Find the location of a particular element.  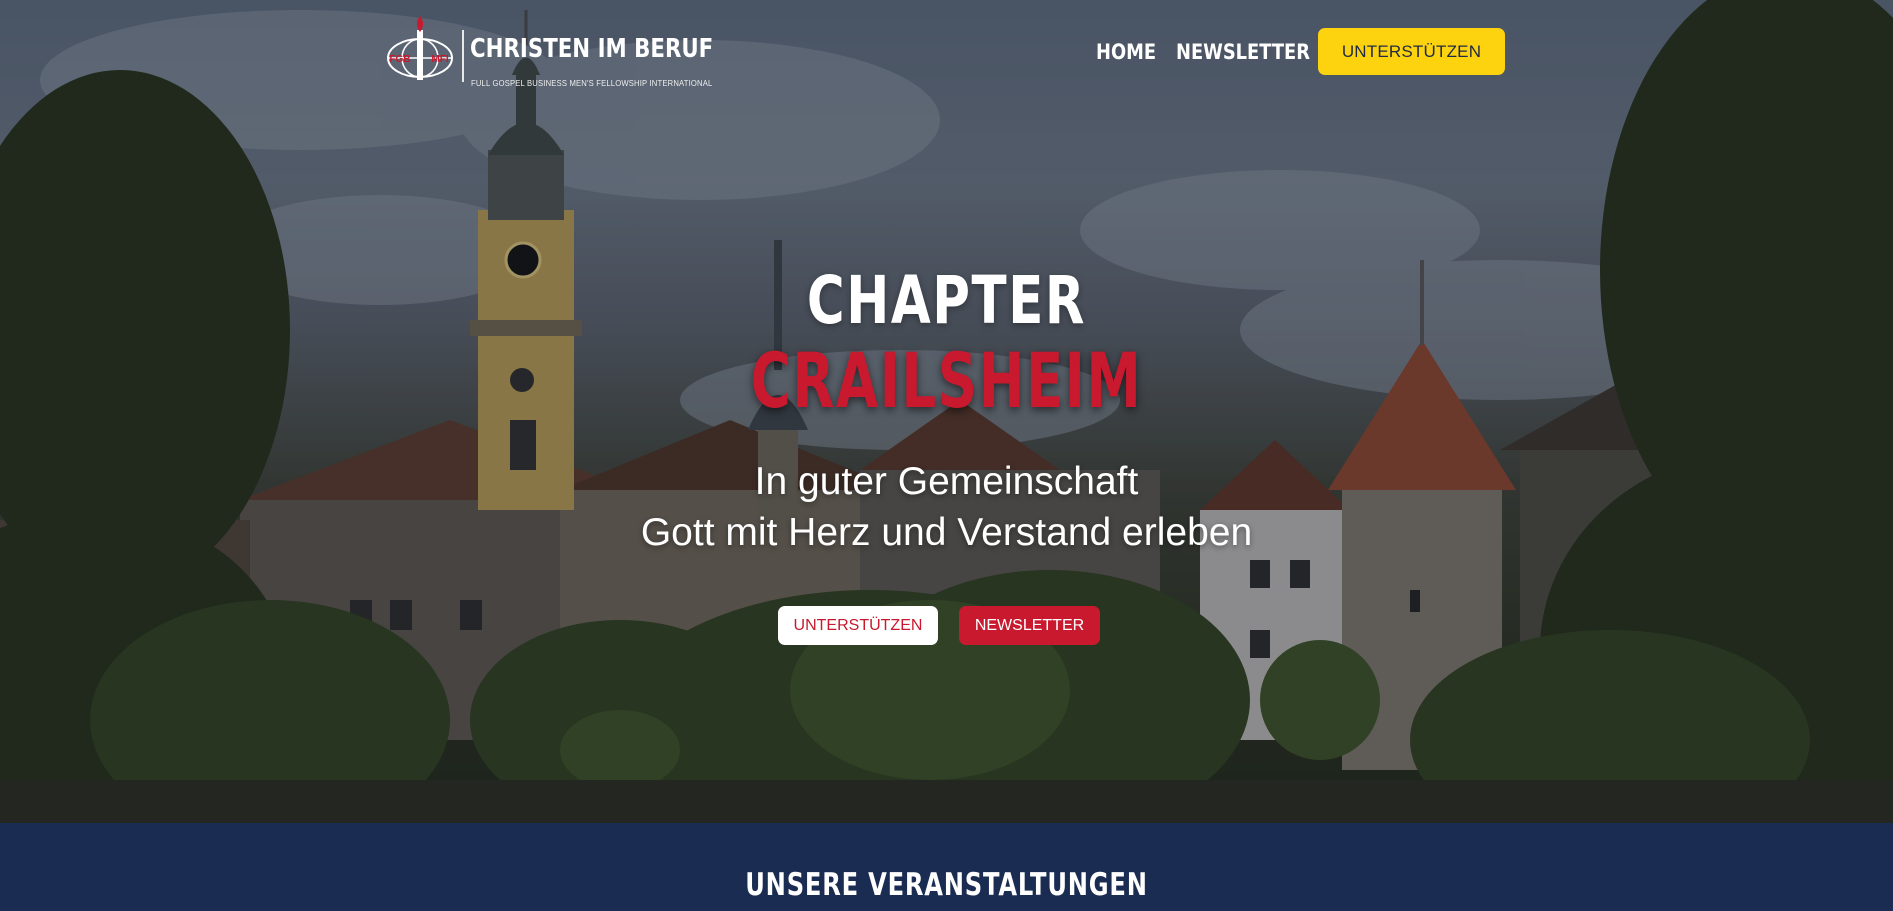

logo-title: CHRISTEN IM BERUF is located at coordinates (592, 49).